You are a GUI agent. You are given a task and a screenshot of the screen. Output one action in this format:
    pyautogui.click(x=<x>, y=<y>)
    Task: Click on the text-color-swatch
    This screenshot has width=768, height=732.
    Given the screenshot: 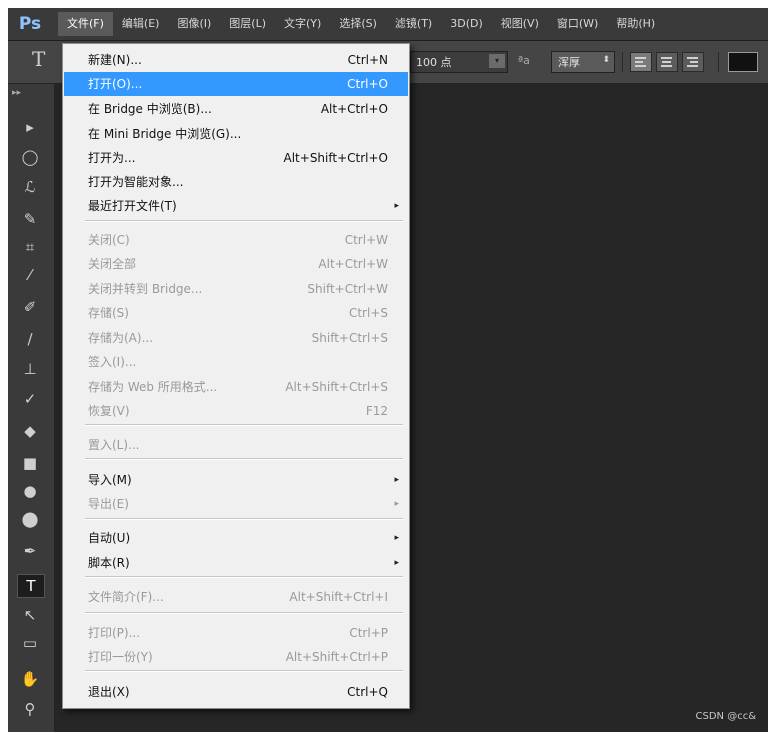 What is the action you would take?
    pyautogui.click(x=743, y=62)
    